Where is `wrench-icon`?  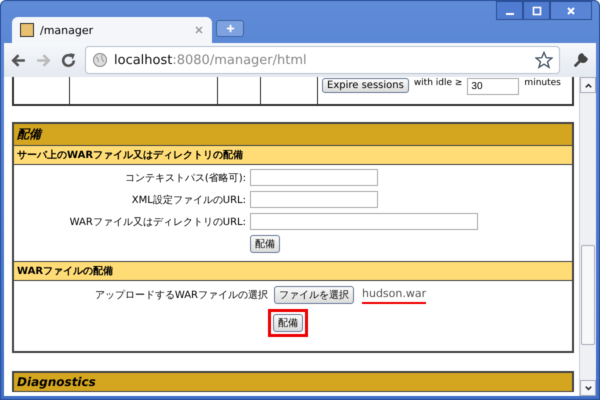
wrench-icon is located at coordinates (581, 60).